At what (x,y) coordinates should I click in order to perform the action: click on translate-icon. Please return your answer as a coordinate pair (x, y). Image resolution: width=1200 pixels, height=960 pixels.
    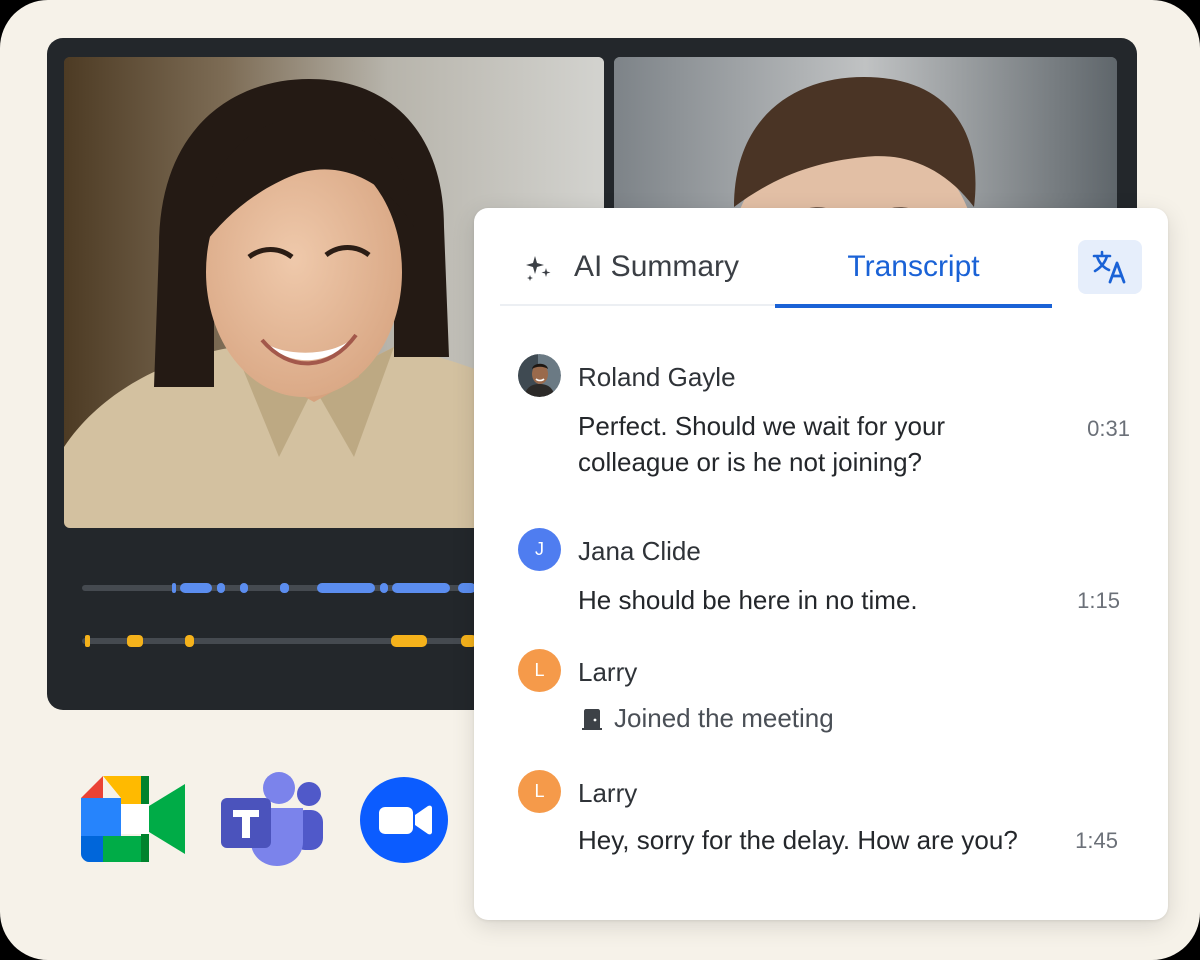
    Looking at the image, I should click on (1109, 267).